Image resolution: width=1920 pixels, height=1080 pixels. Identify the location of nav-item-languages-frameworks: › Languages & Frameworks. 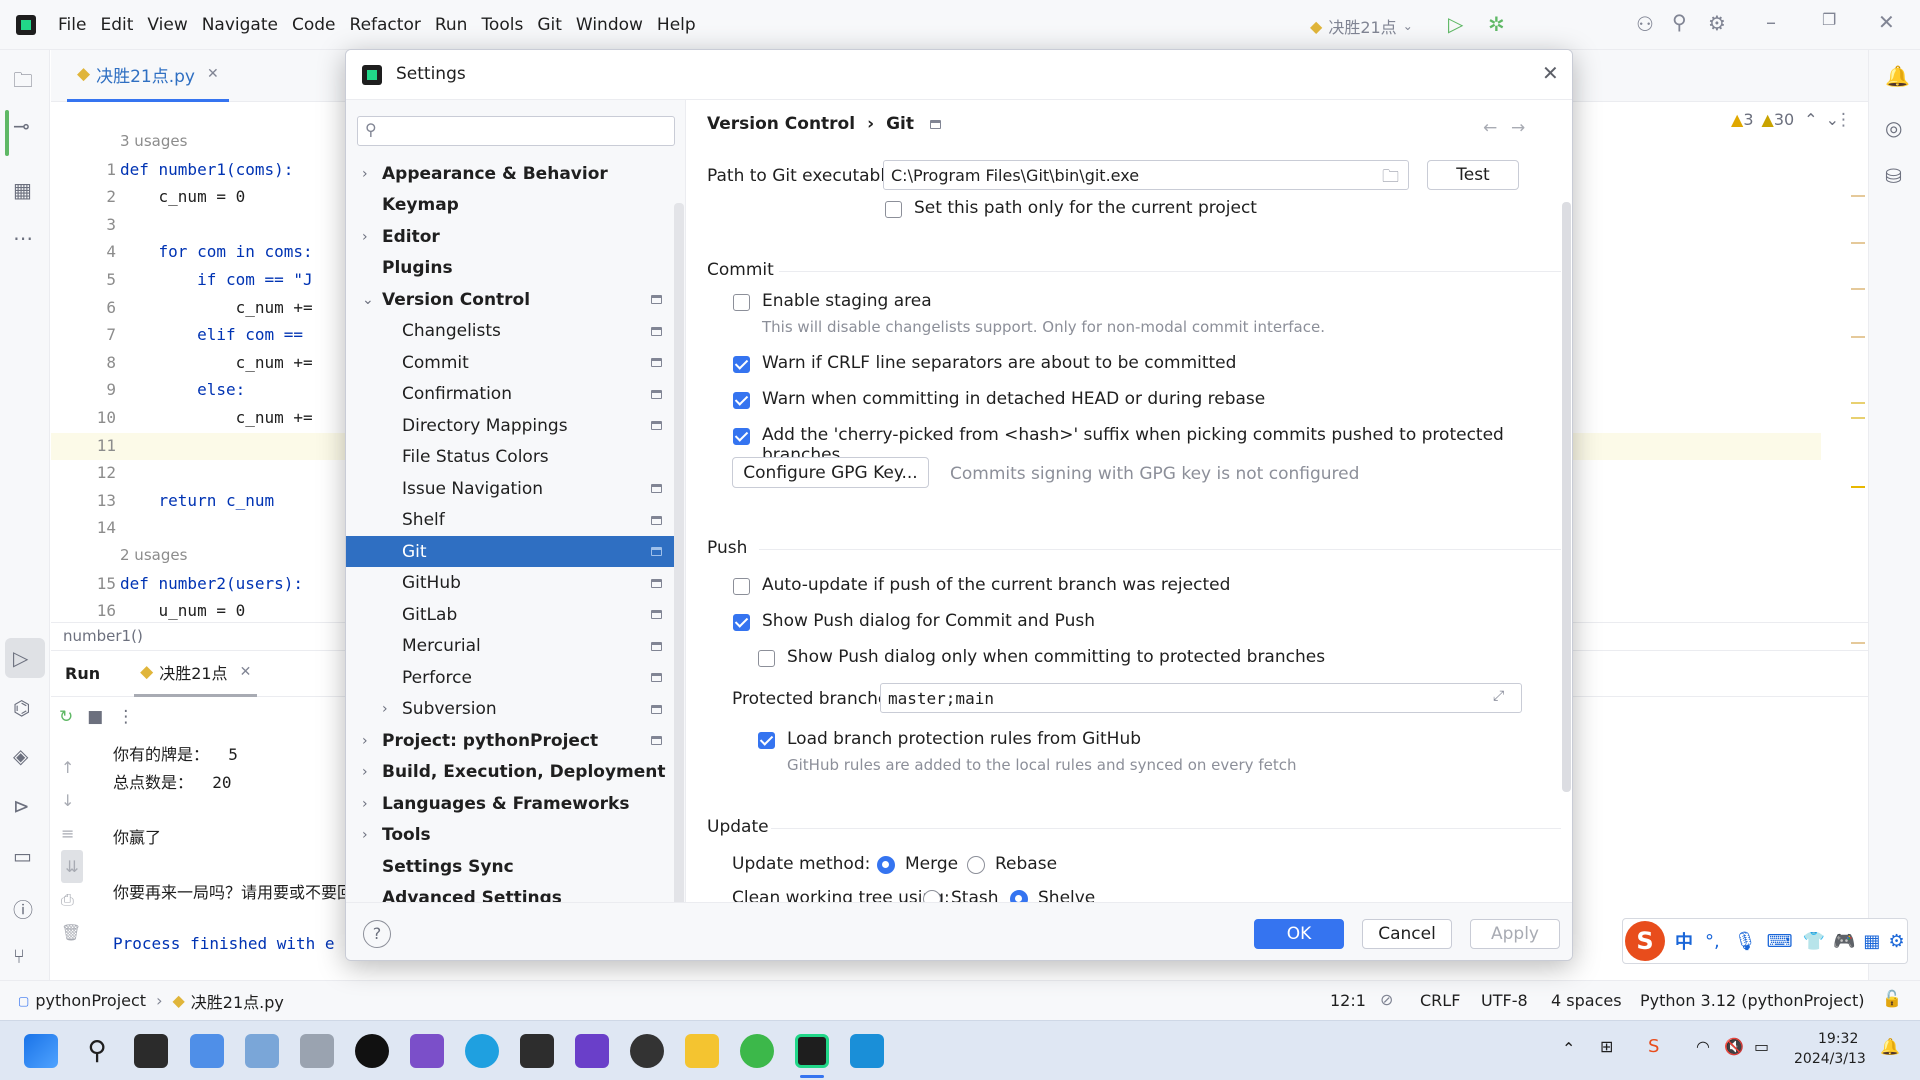
(510, 803).